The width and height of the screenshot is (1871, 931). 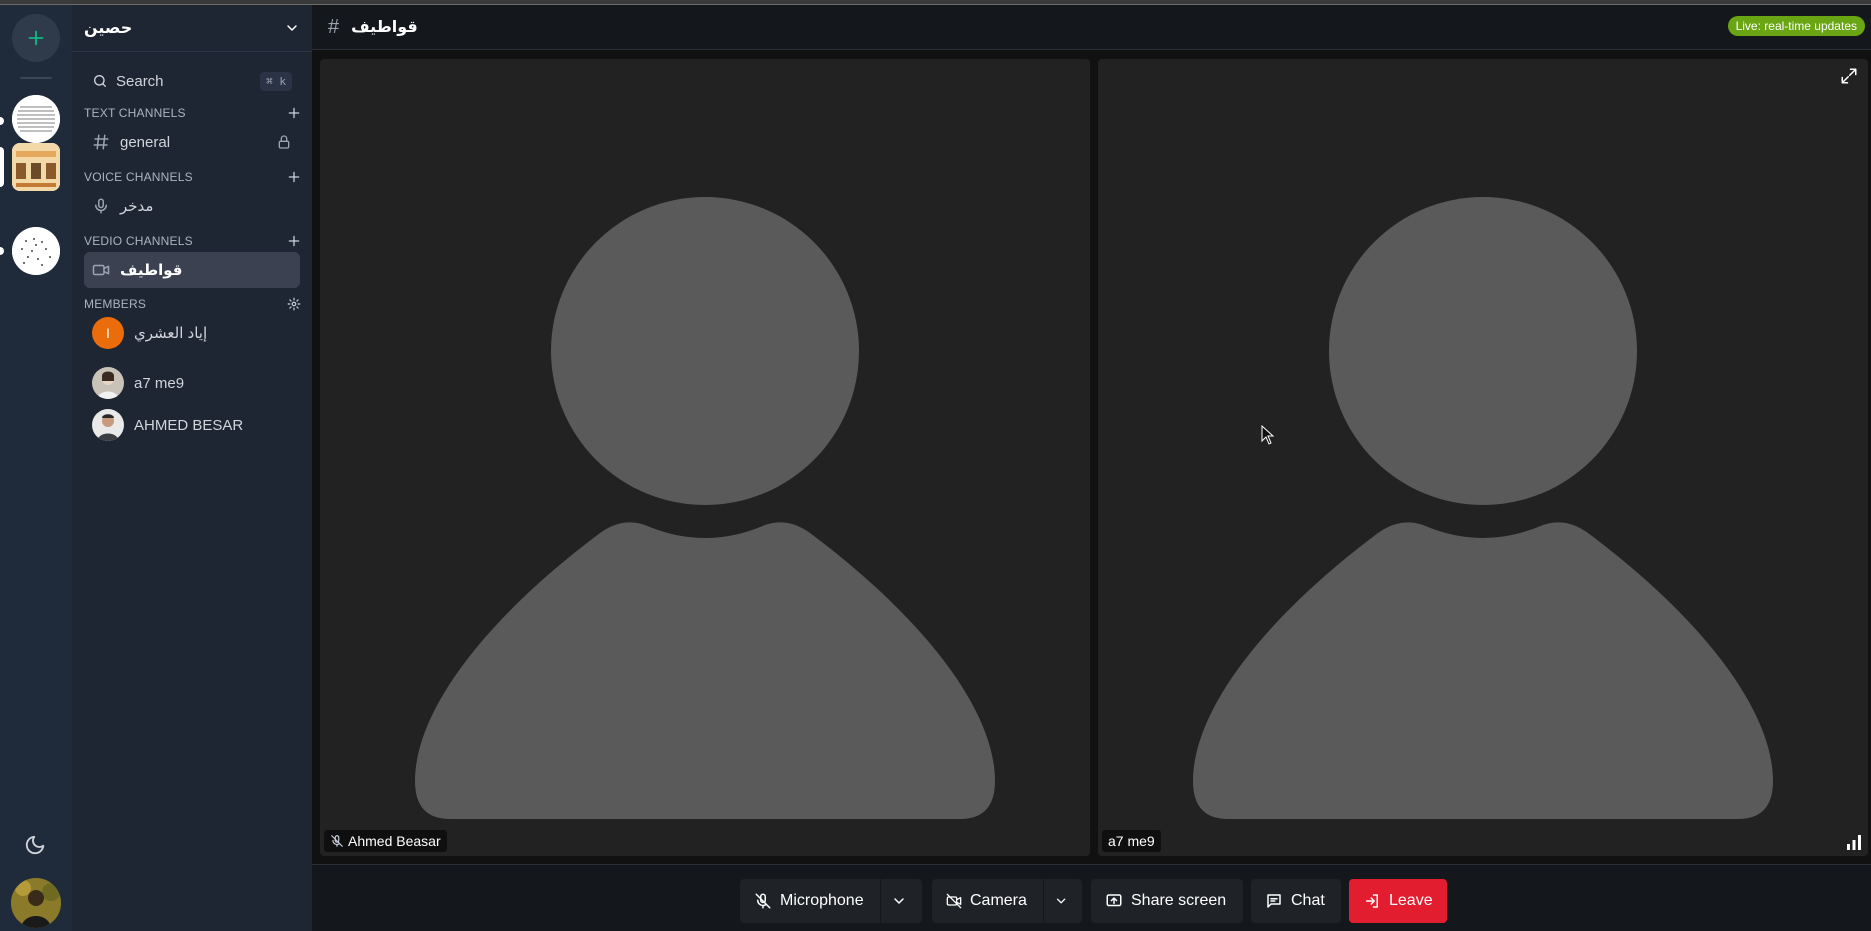 What do you see at coordinates (135, 113) in the screenshot?
I see `section-label: TEXT CHANNELS` at bounding box center [135, 113].